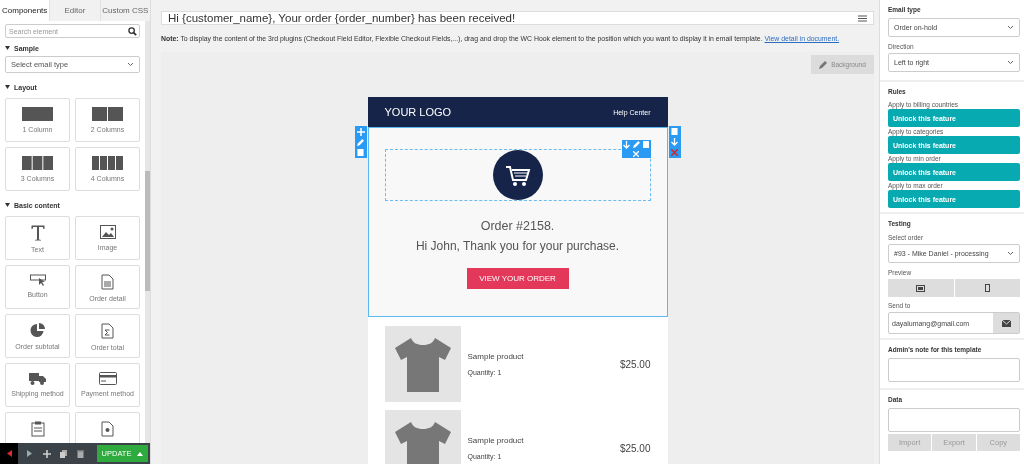  I want to click on selected-block: Order #2158. Hi John, Thank you for your purchase. VIEW YOUR ORDER, so click(517, 222).